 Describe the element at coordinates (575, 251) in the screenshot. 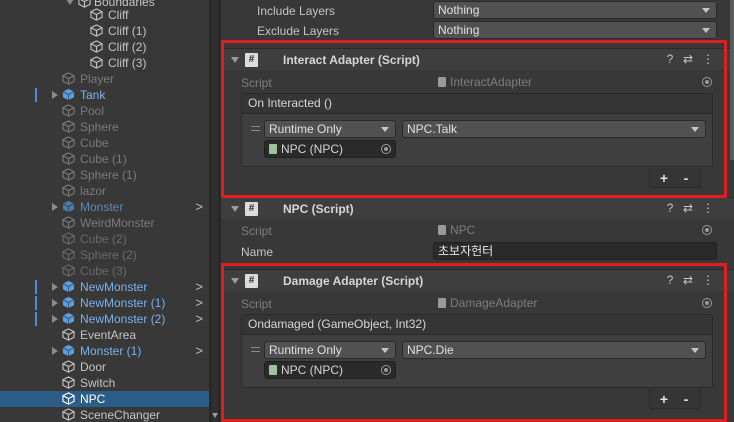

I see `name-field: 초보자헌터` at that location.